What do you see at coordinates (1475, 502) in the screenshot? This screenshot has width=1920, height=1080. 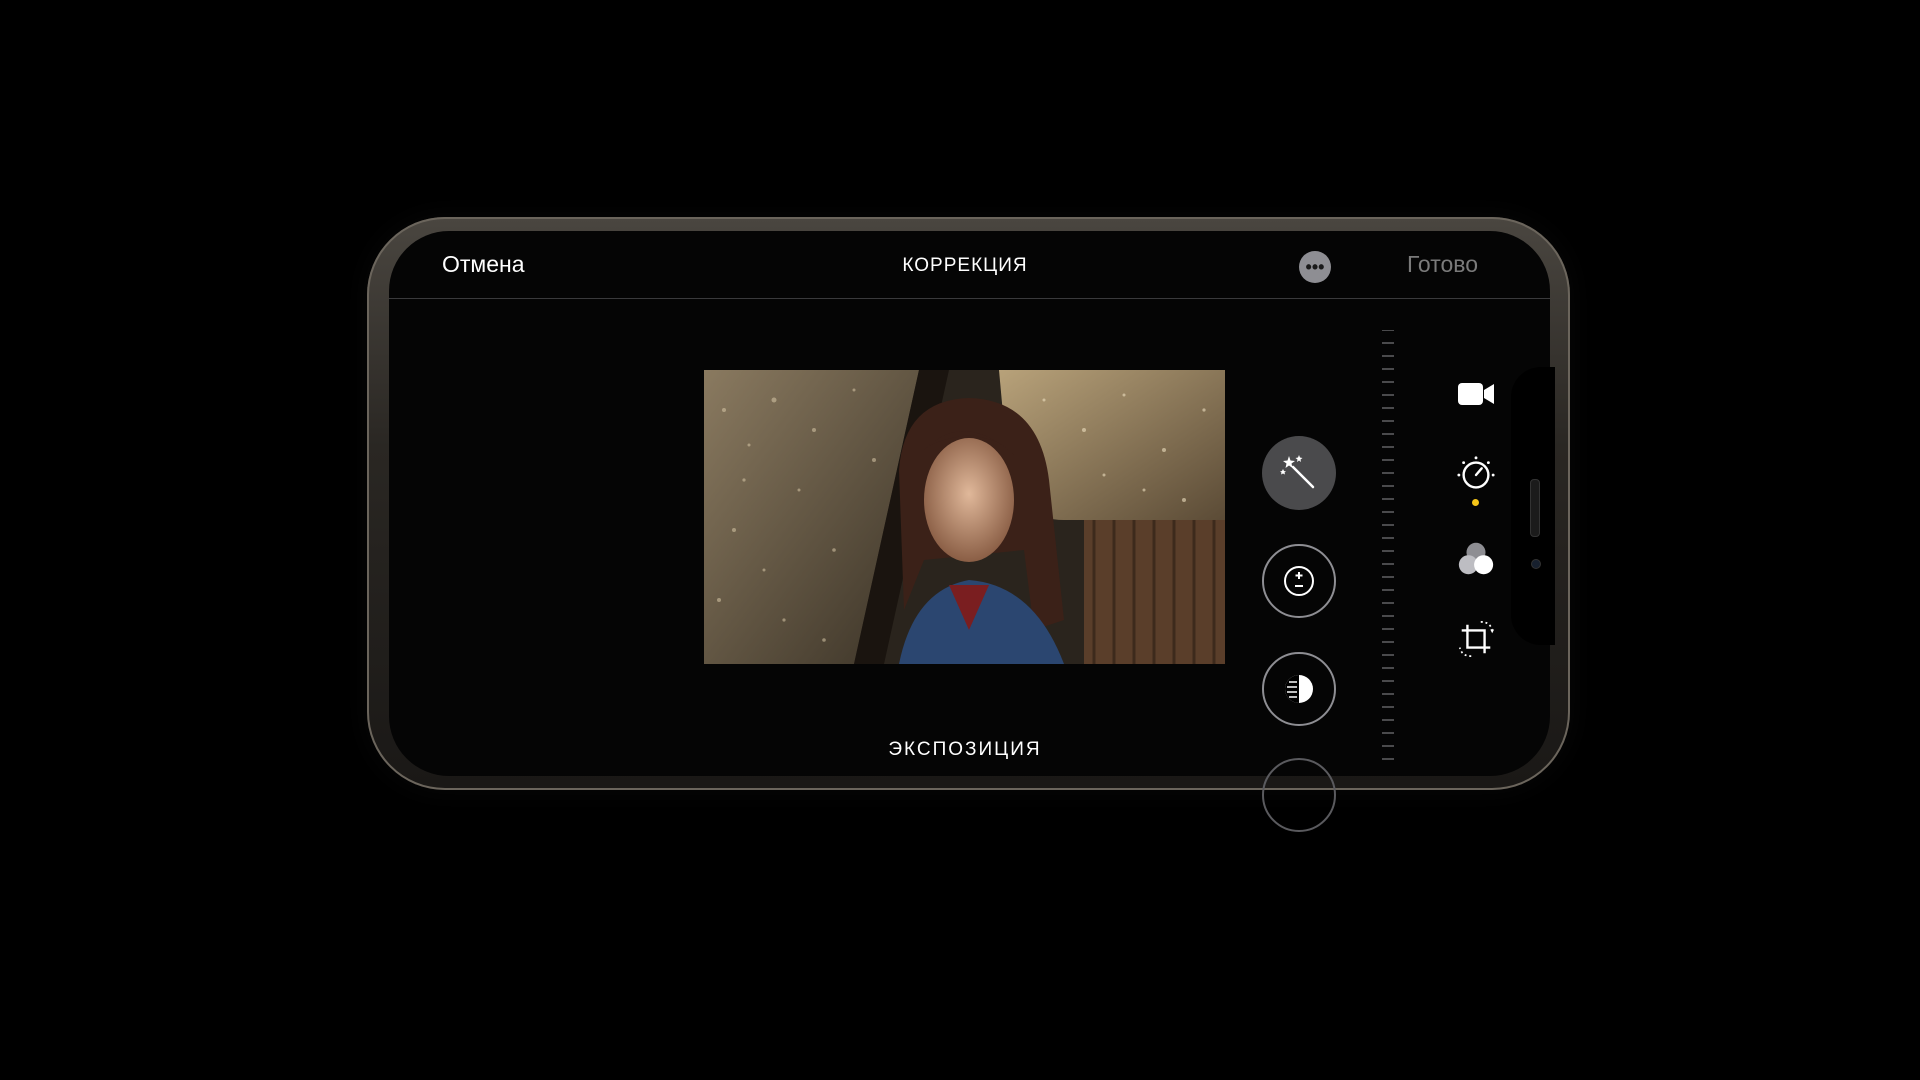 I see `active-indicator` at bounding box center [1475, 502].